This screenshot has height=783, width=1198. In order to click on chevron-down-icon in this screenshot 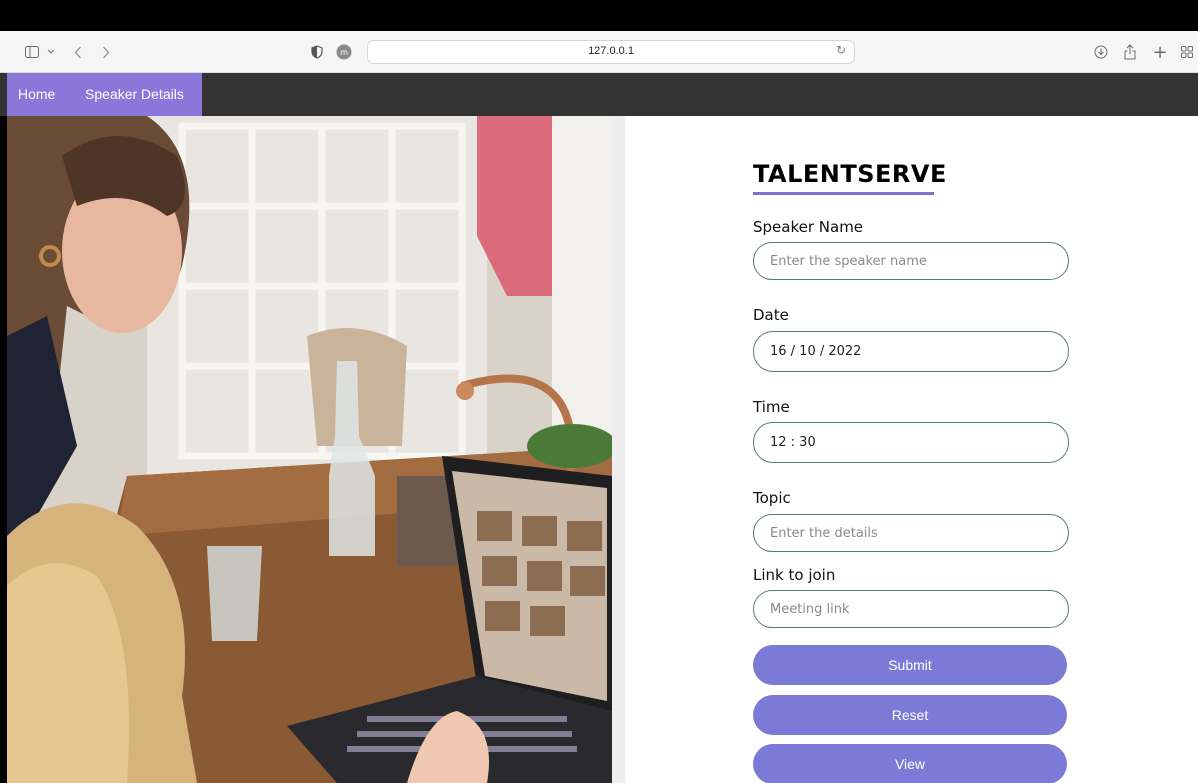, I will do `click(51, 52)`.